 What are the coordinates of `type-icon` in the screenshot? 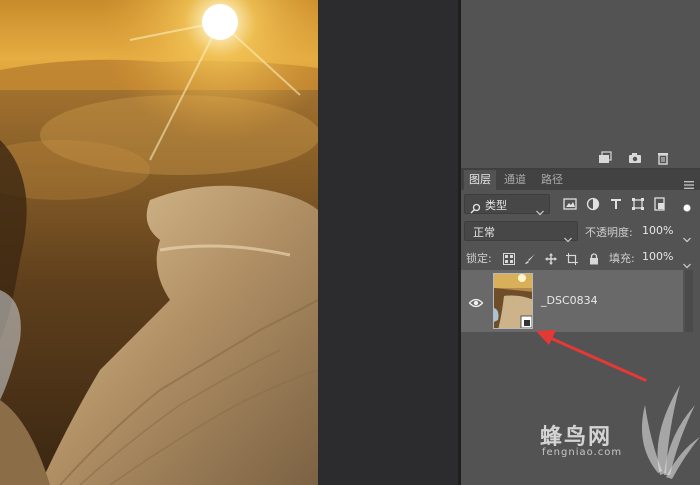 It's located at (616, 203).